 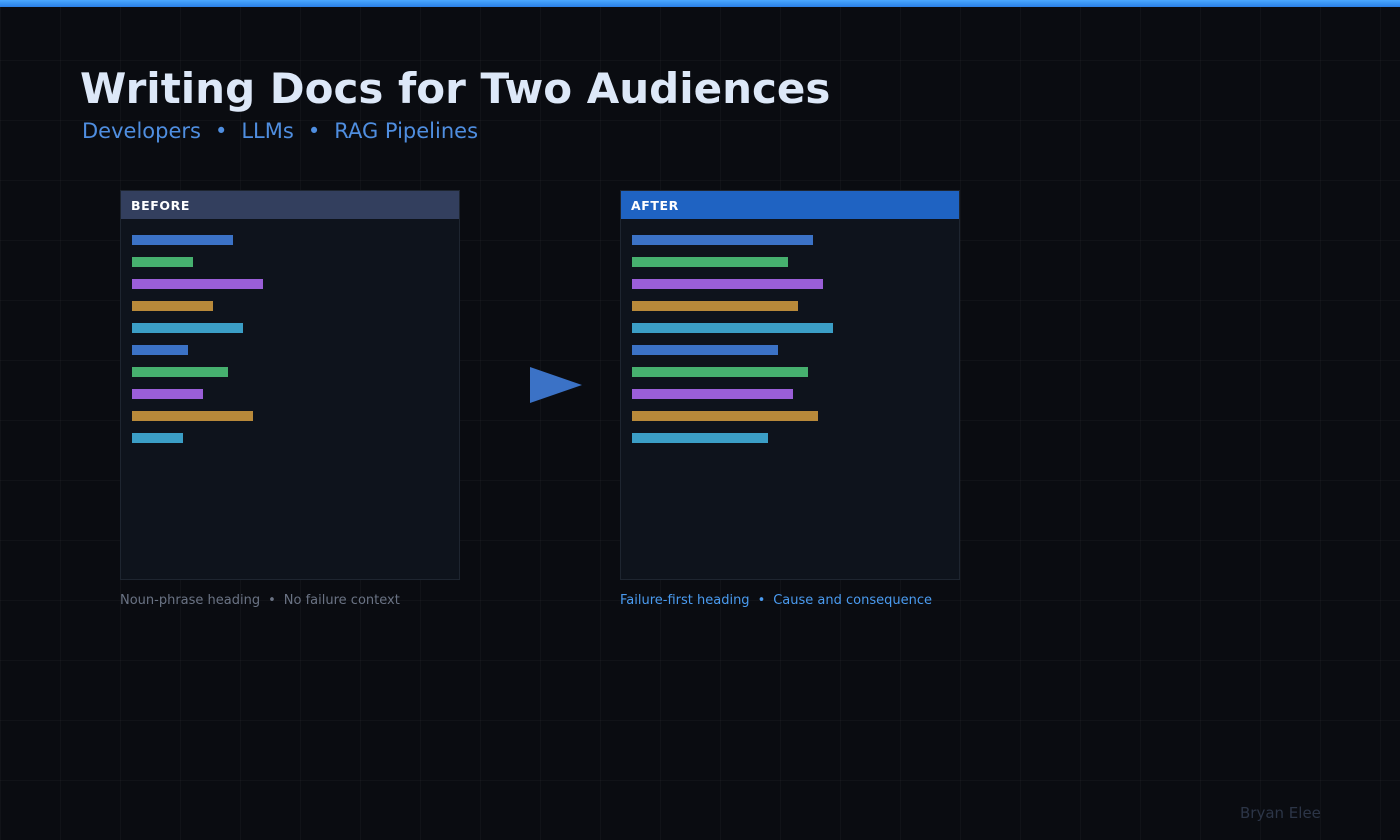 I want to click on subtitle-item-llms: LLMs, so click(x=267, y=131).